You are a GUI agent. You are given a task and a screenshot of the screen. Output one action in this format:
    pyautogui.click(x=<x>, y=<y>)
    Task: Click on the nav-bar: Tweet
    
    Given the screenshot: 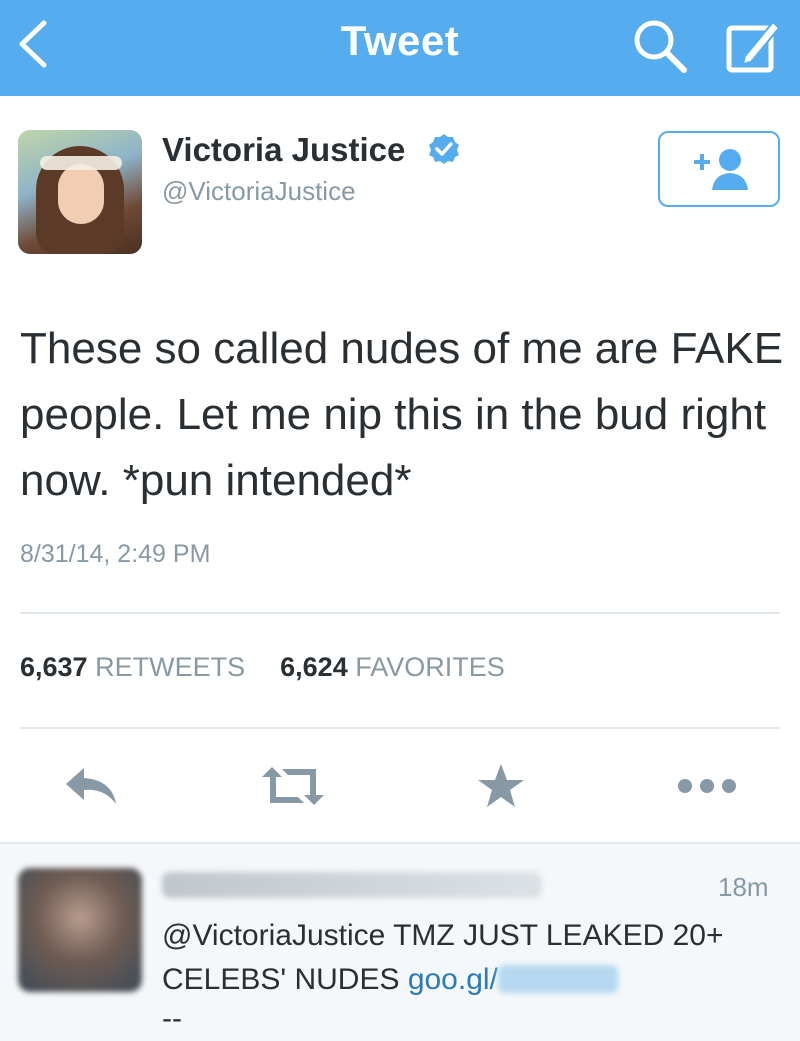 What is the action you would take?
    pyautogui.click(x=400, y=48)
    